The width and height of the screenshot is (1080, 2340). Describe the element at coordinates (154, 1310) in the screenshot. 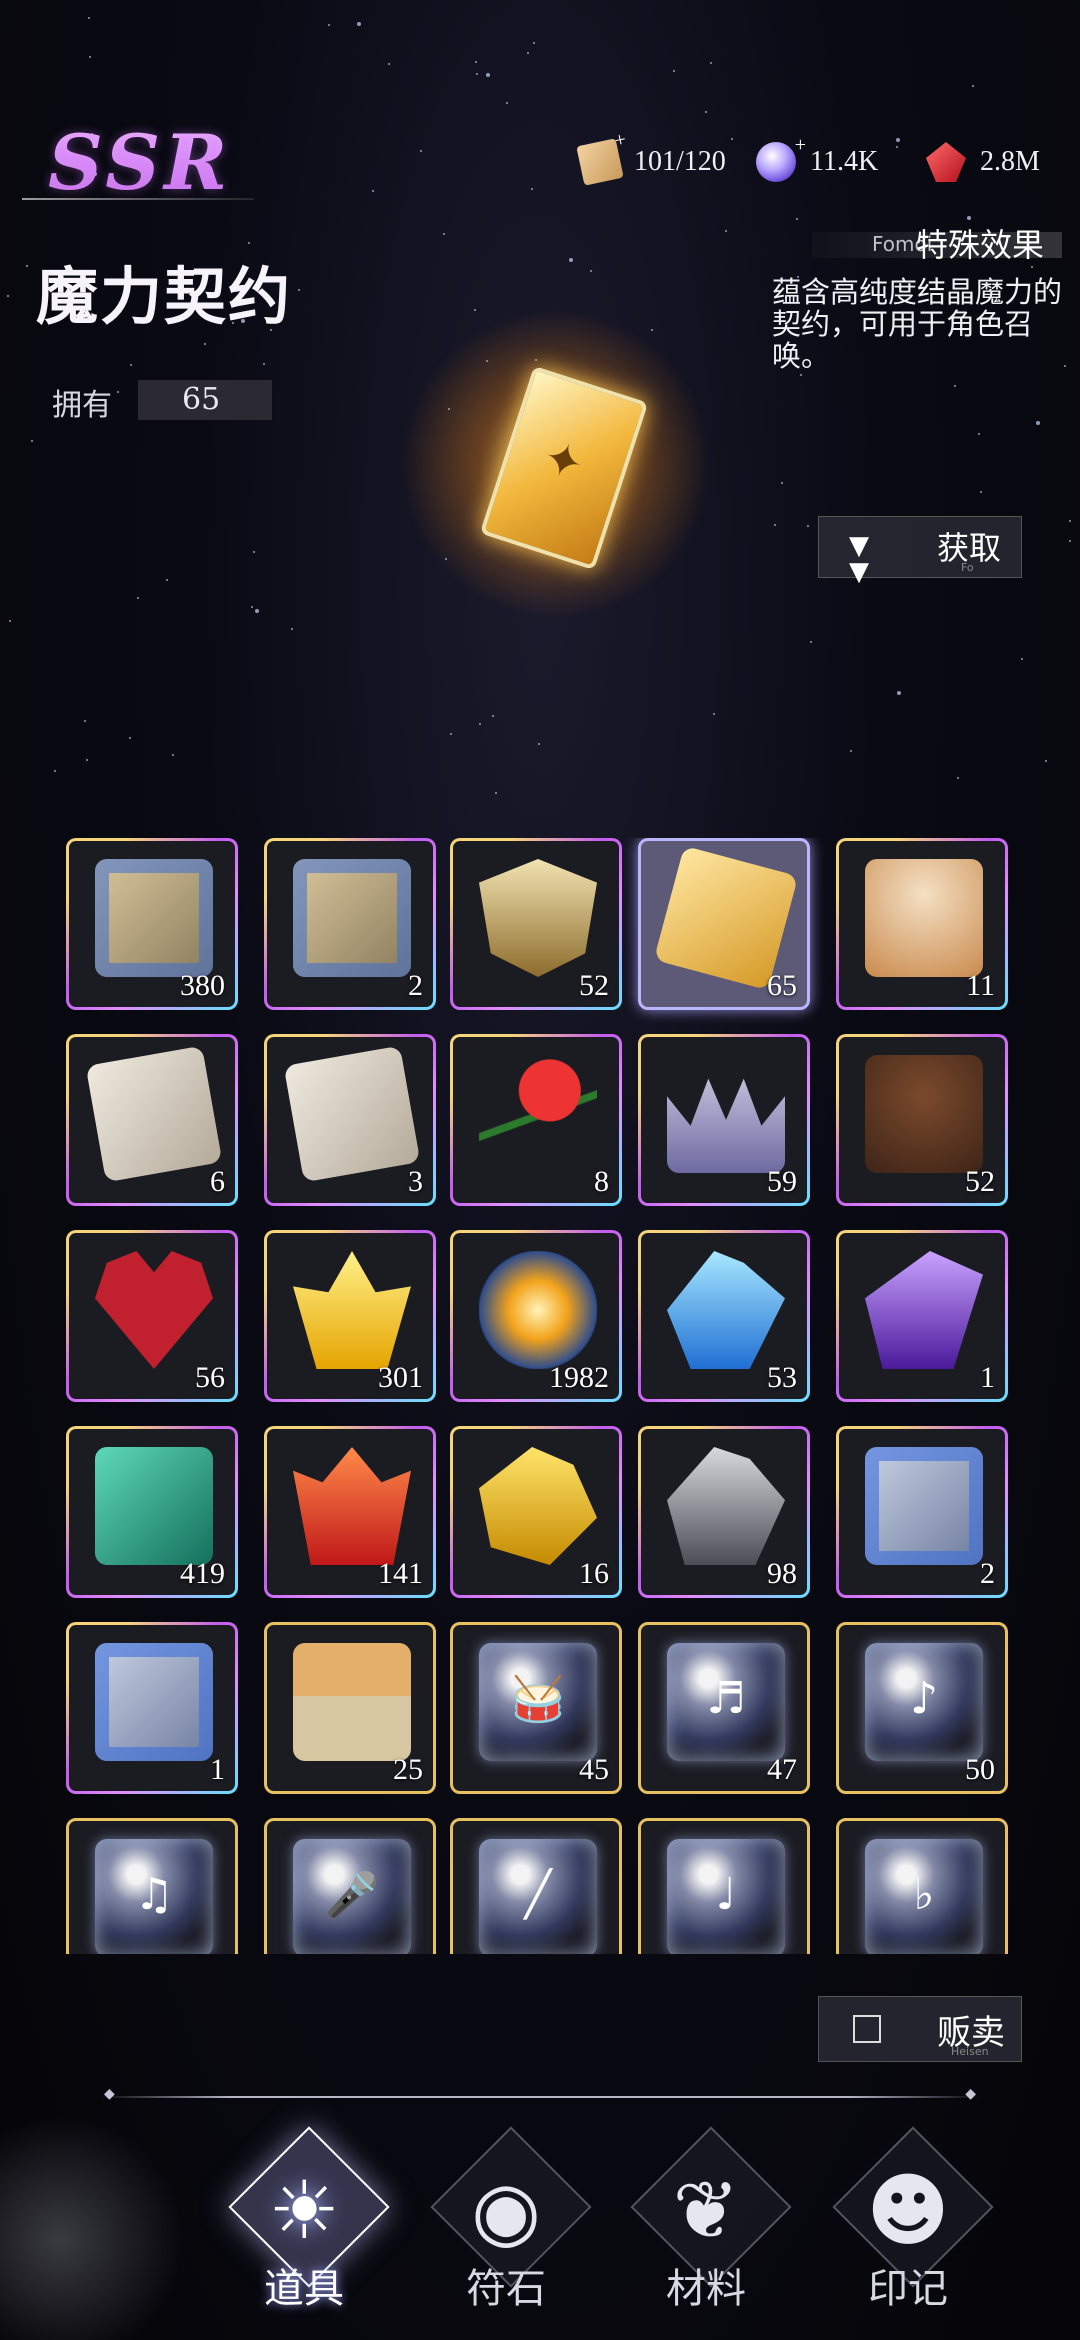

I see `heart-gift-box-icon` at that location.